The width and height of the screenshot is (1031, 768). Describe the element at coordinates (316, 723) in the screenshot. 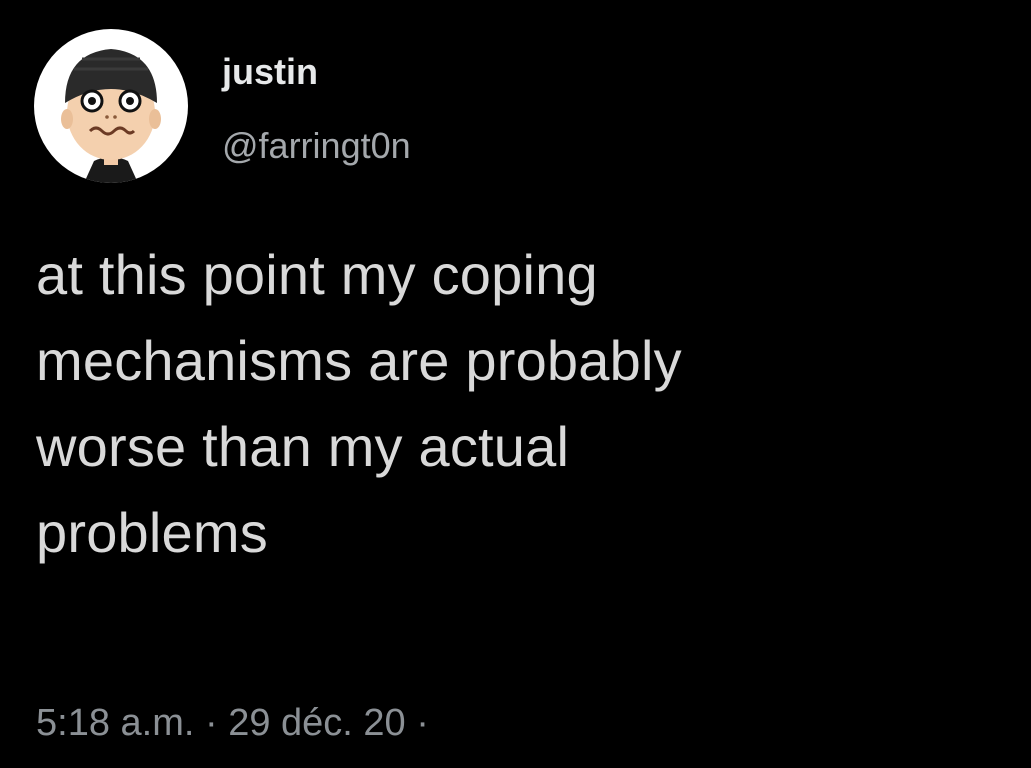

I see `tweet-date: 29 déc. 20` at that location.